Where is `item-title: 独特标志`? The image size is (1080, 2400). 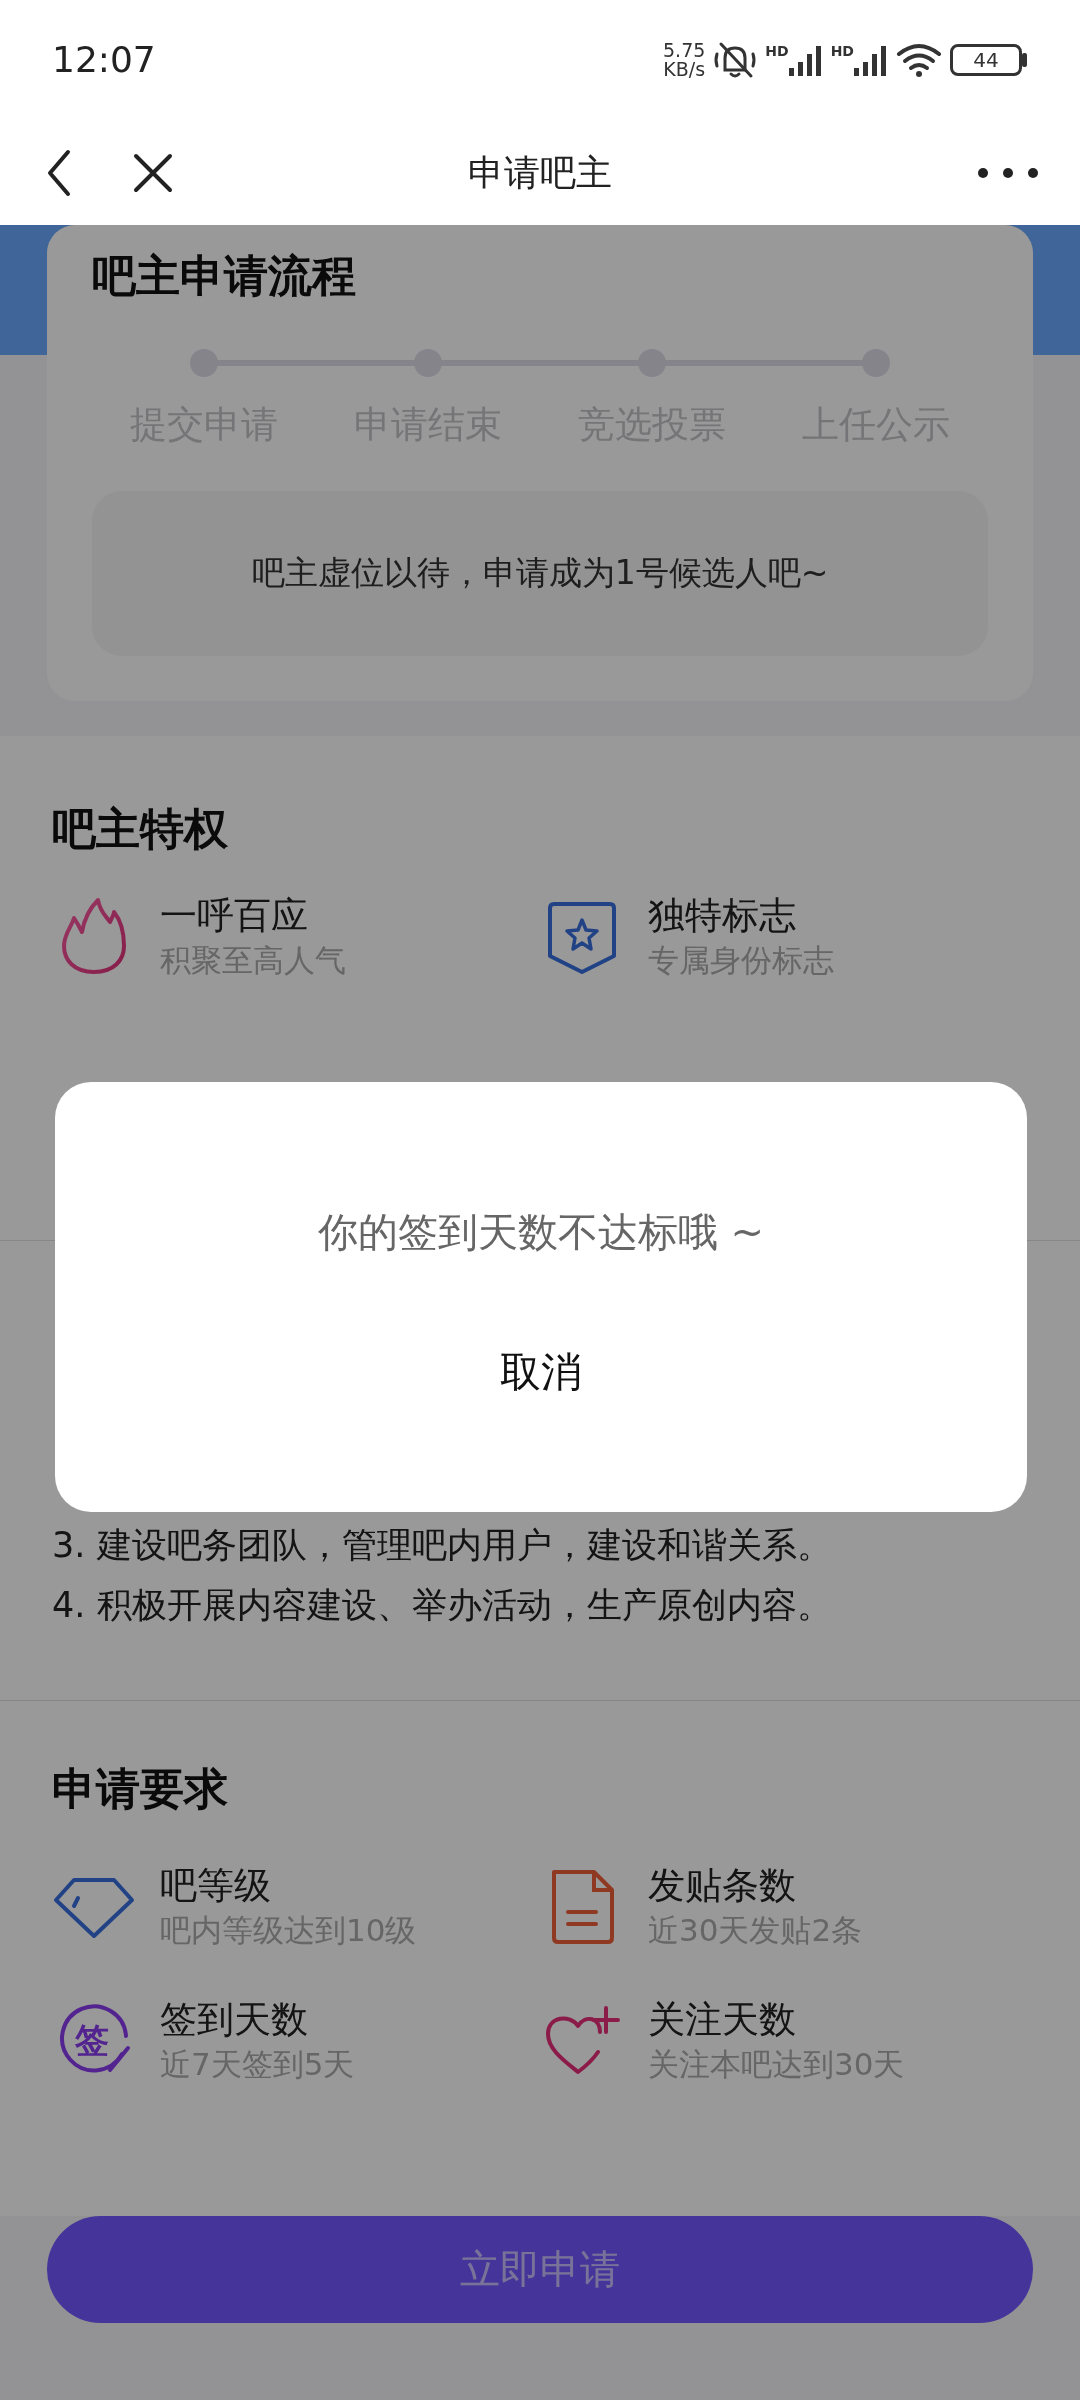 item-title: 独特标志 is located at coordinates (722, 915).